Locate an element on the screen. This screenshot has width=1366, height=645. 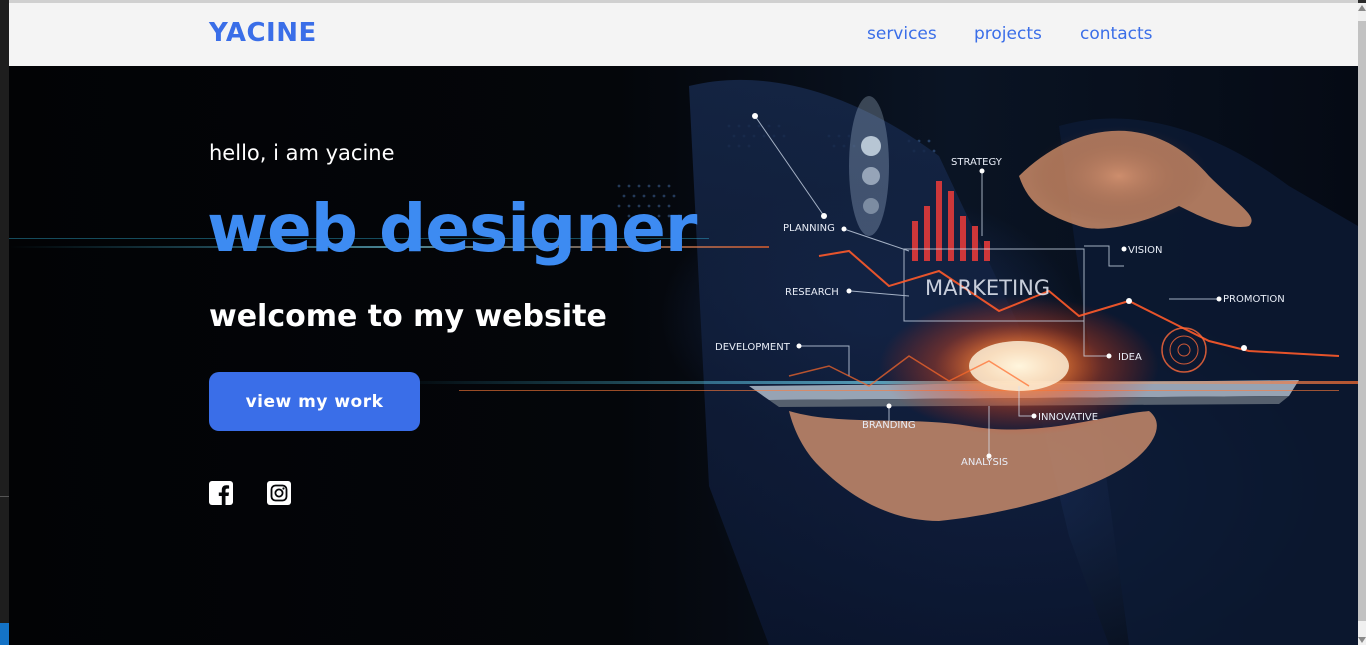
hero-greeting: hello, i am yacine is located at coordinates (302, 153).